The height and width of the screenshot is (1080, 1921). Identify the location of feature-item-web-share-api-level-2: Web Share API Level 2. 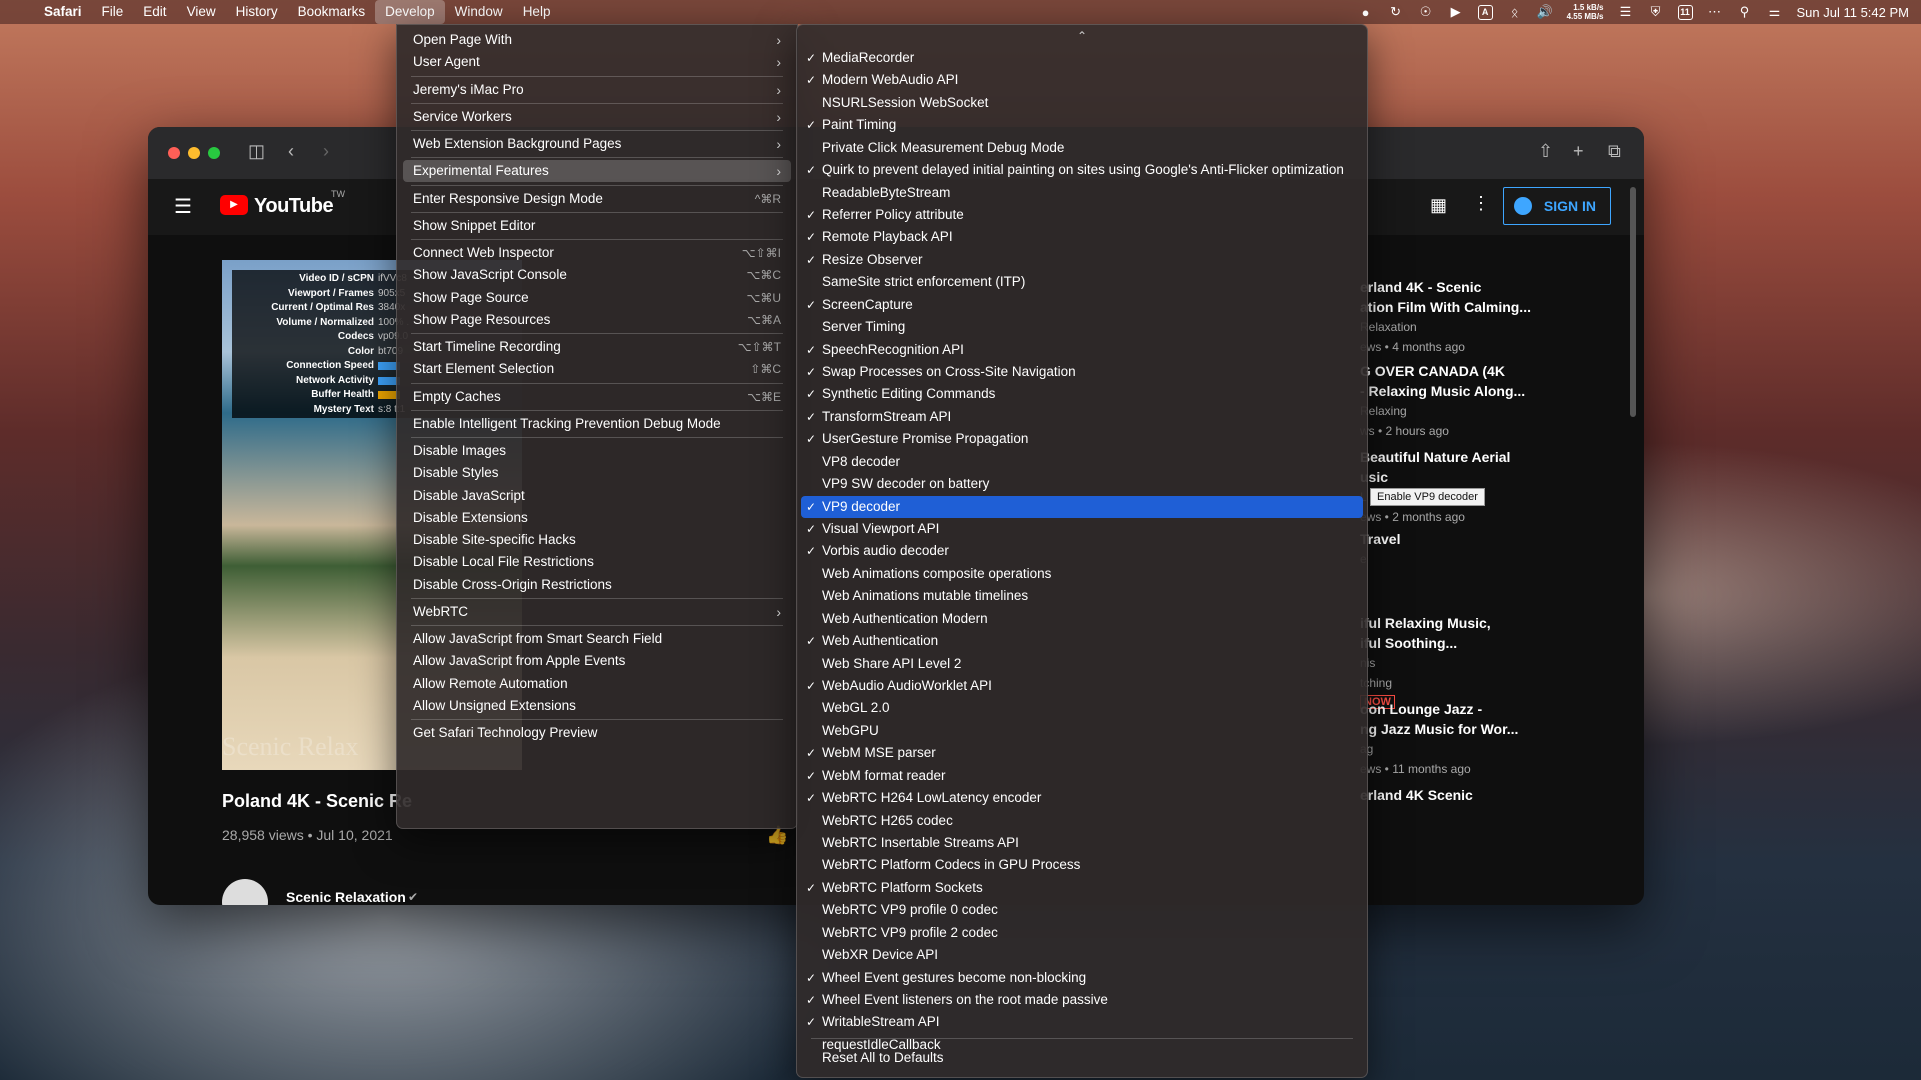
(1082, 664).